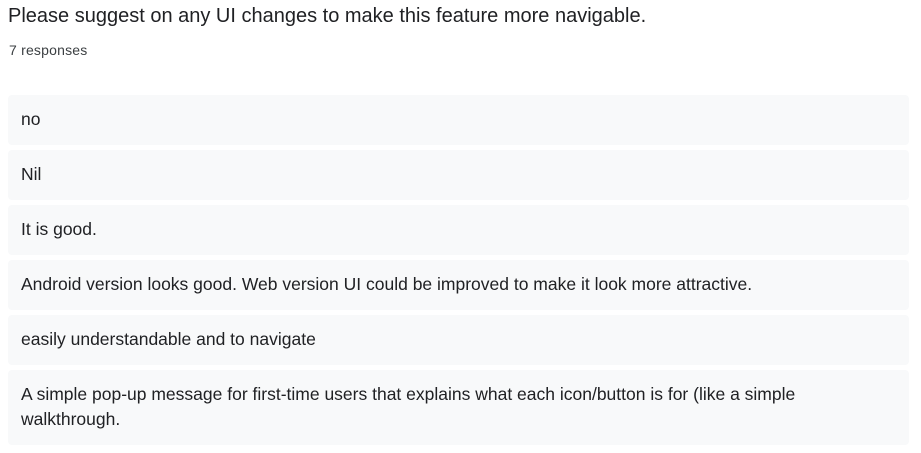 This screenshot has height=453, width=921. I want to click on response-count: 7 responses, so click(48, 50).